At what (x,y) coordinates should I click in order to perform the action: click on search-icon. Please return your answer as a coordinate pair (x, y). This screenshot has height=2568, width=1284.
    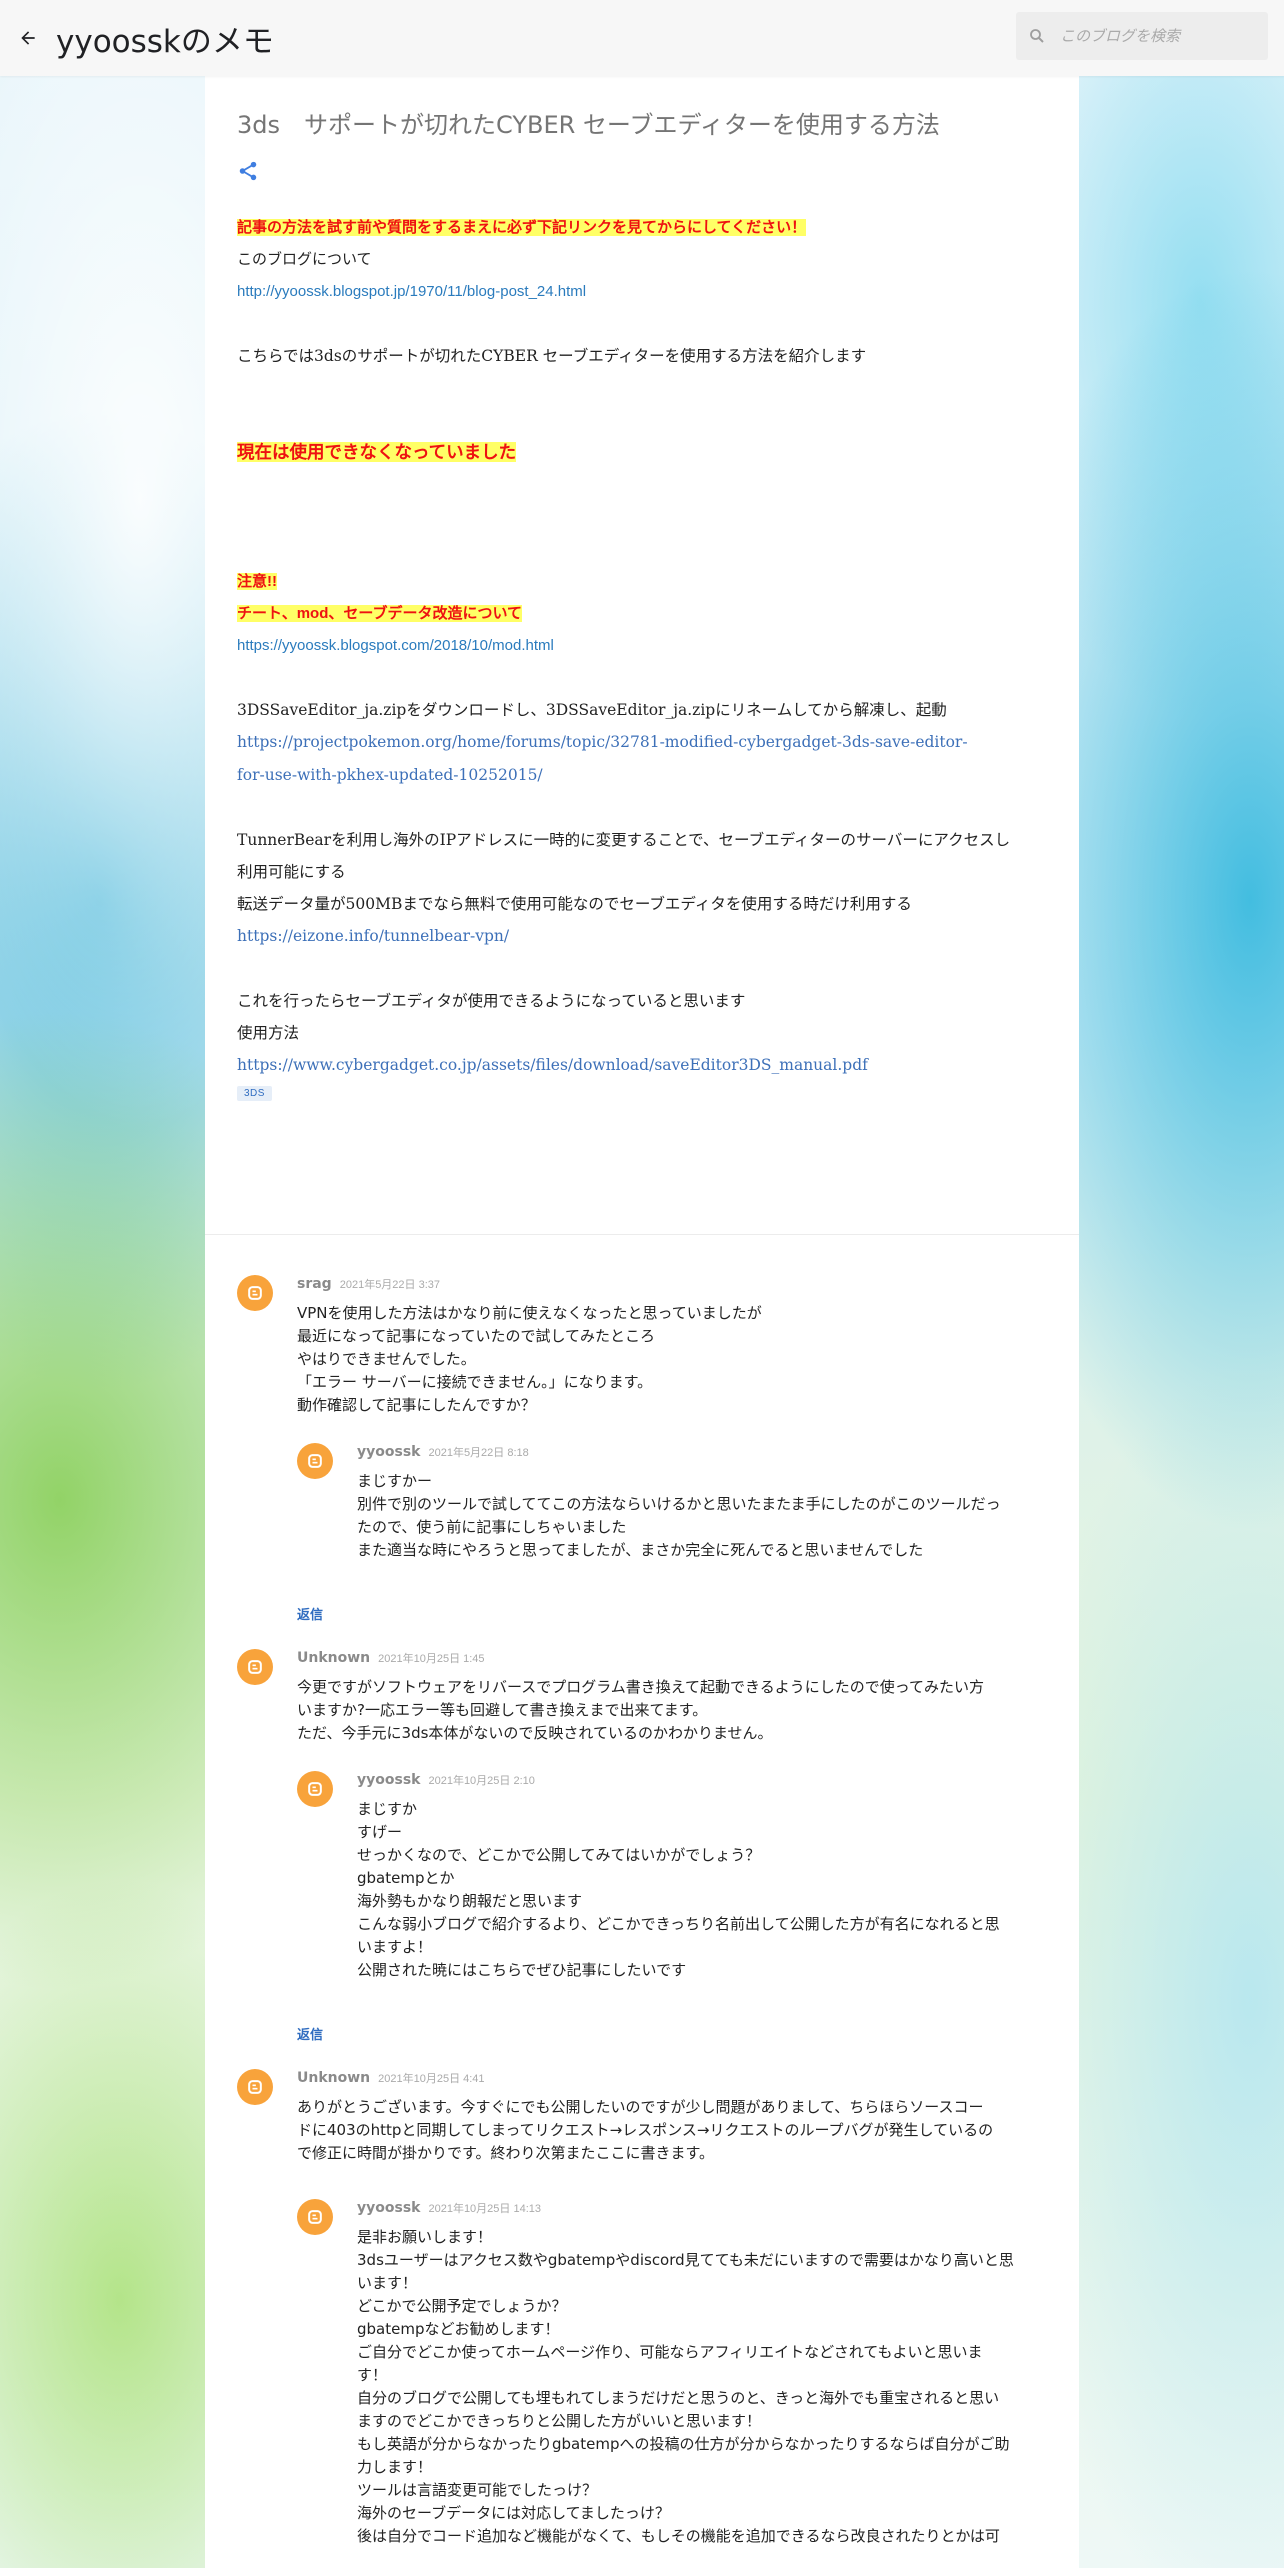
    Looking at the image, I should click on (1037, 36).